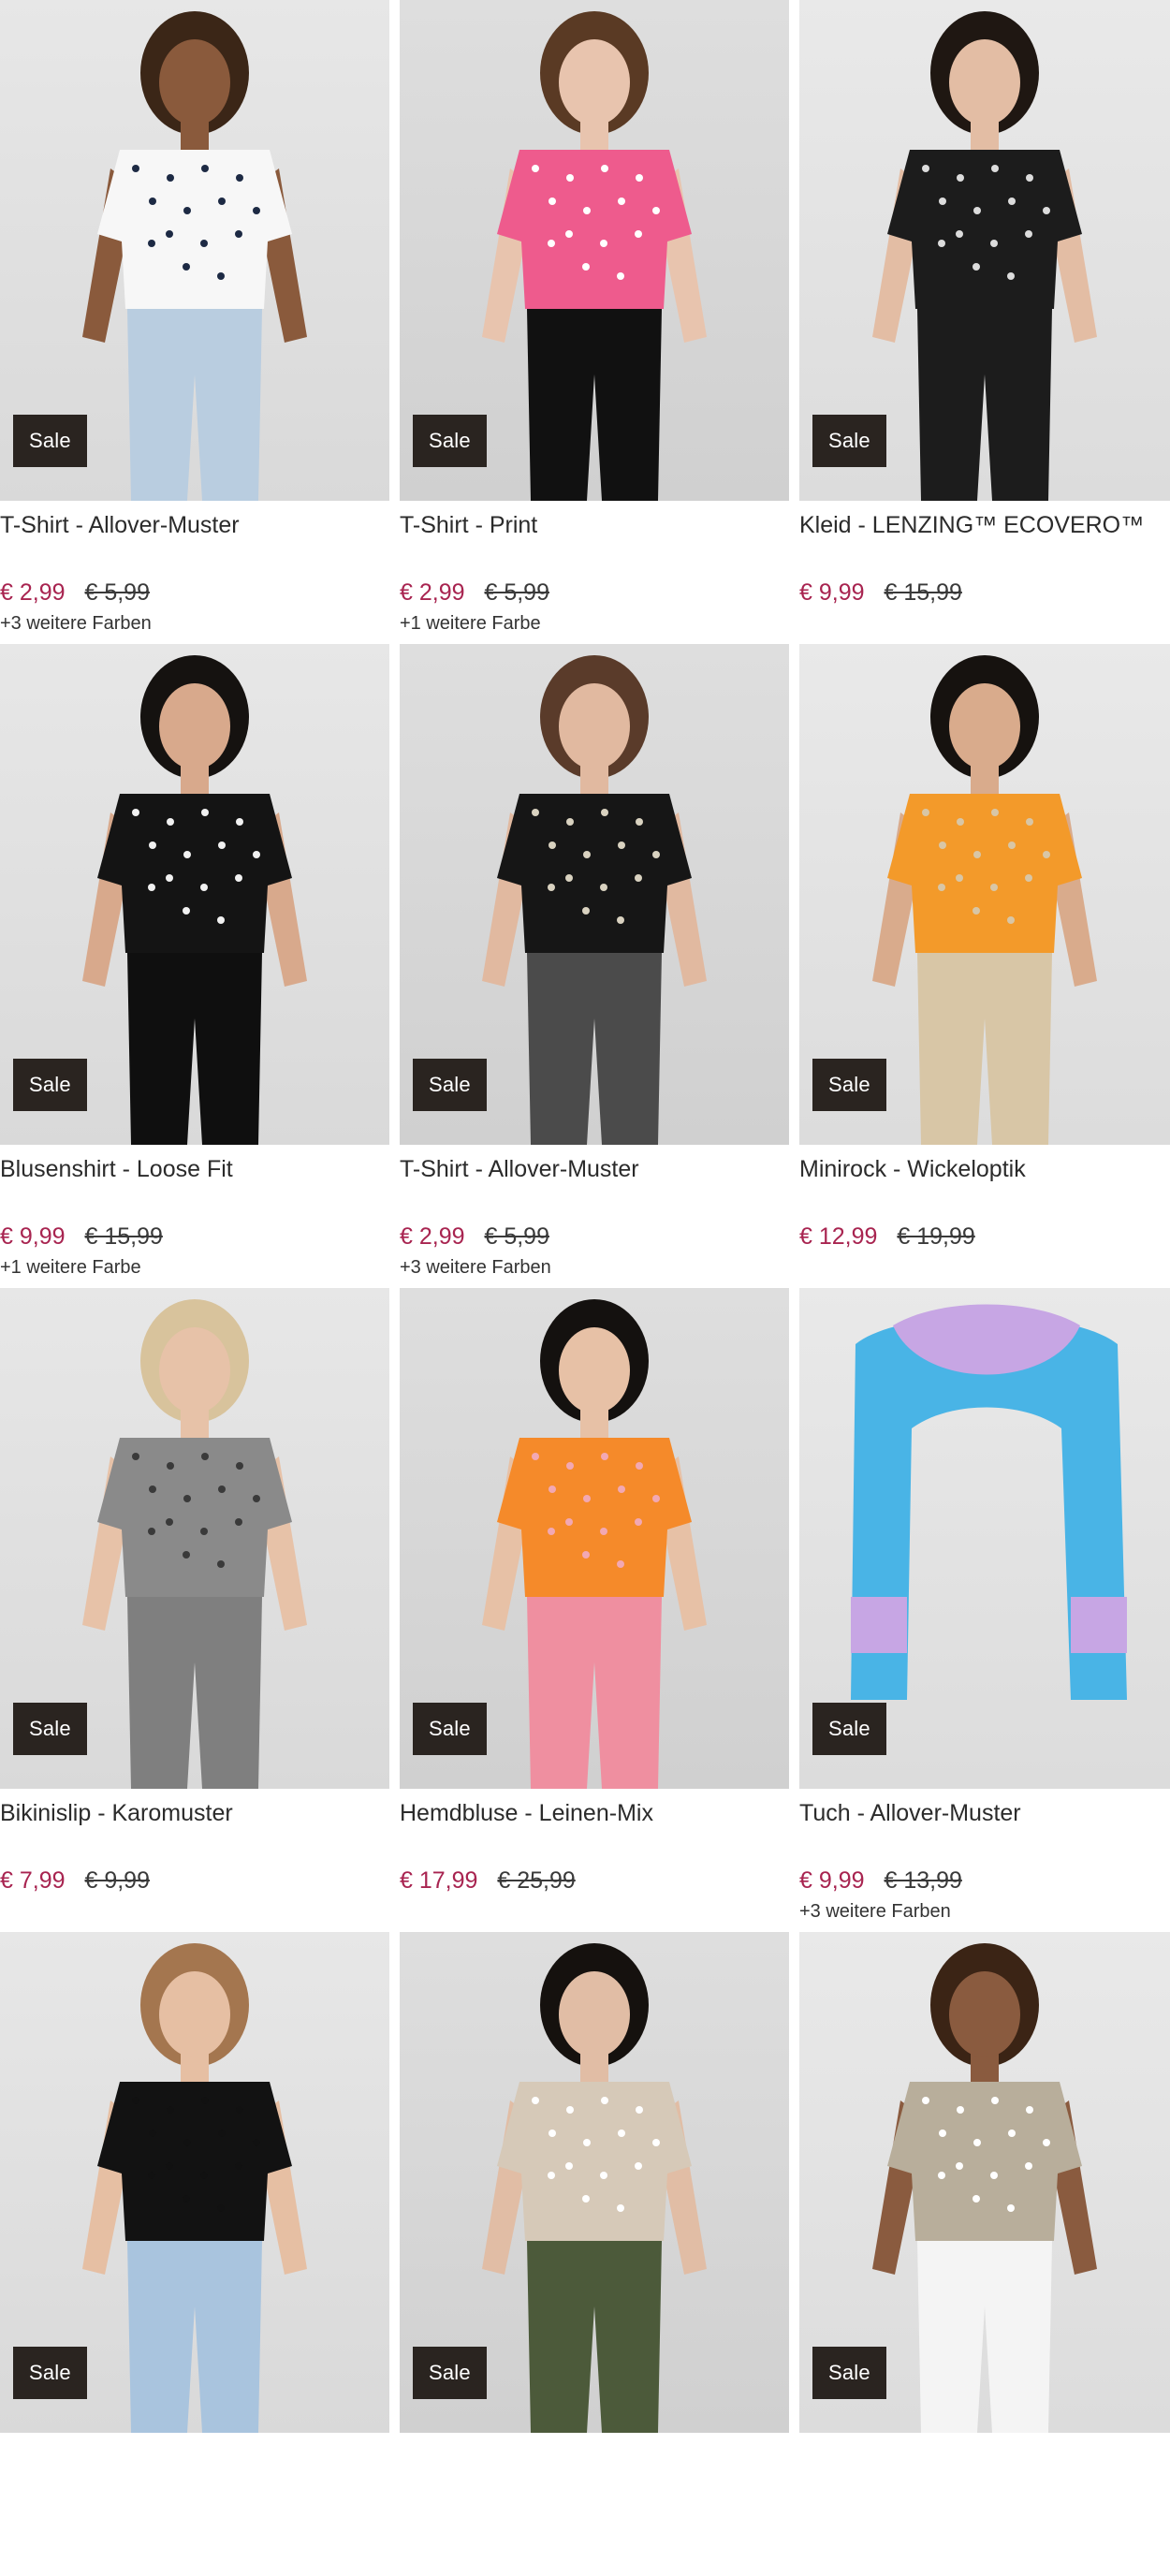 This screenshot has height=2576, width=1170. Describe the element at coordinates (984, 1169) in the screenshot. I see `product-title: Minirock - Wickeloptik` at that location.